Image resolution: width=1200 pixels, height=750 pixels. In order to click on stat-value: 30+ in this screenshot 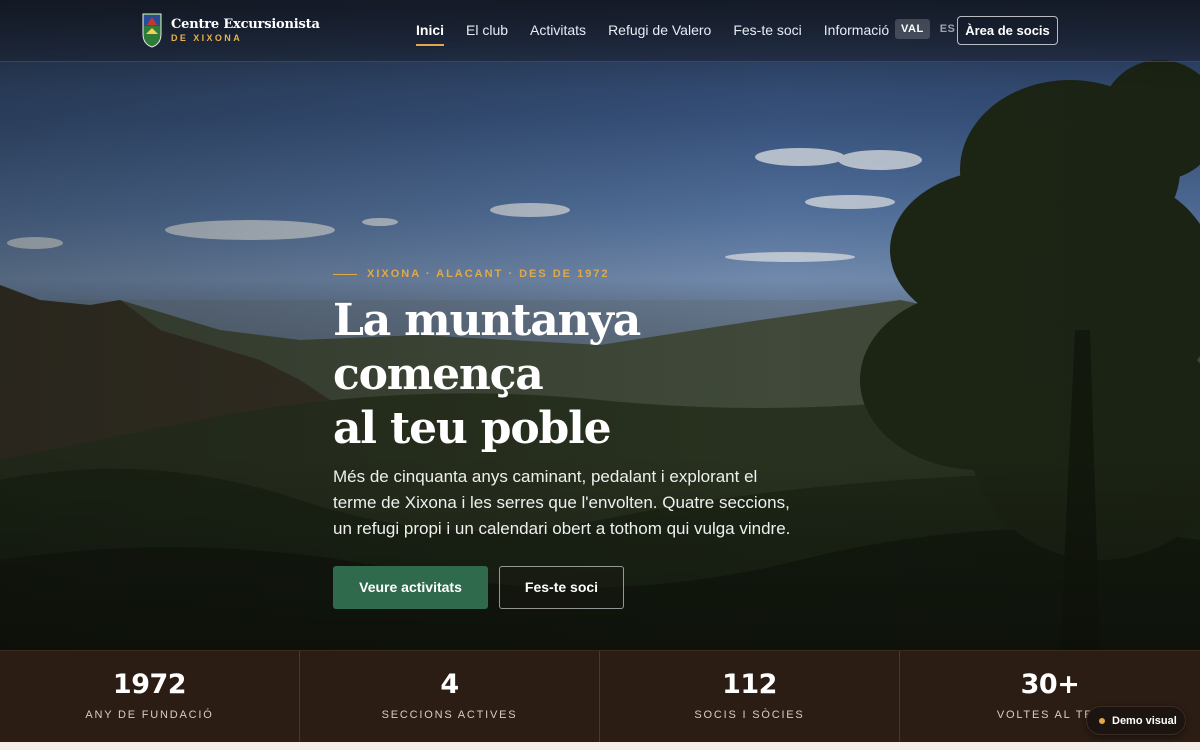, I will do `click(1050, 684)`.